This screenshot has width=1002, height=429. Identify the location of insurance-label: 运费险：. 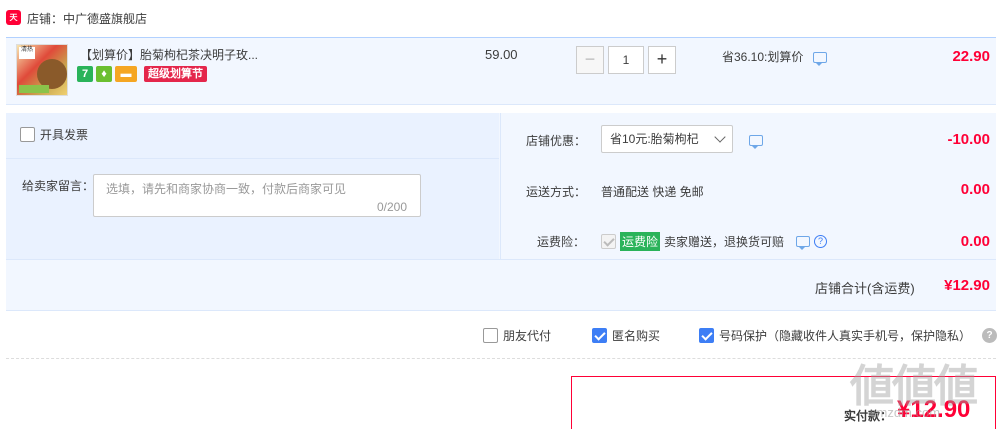
(561, 242).